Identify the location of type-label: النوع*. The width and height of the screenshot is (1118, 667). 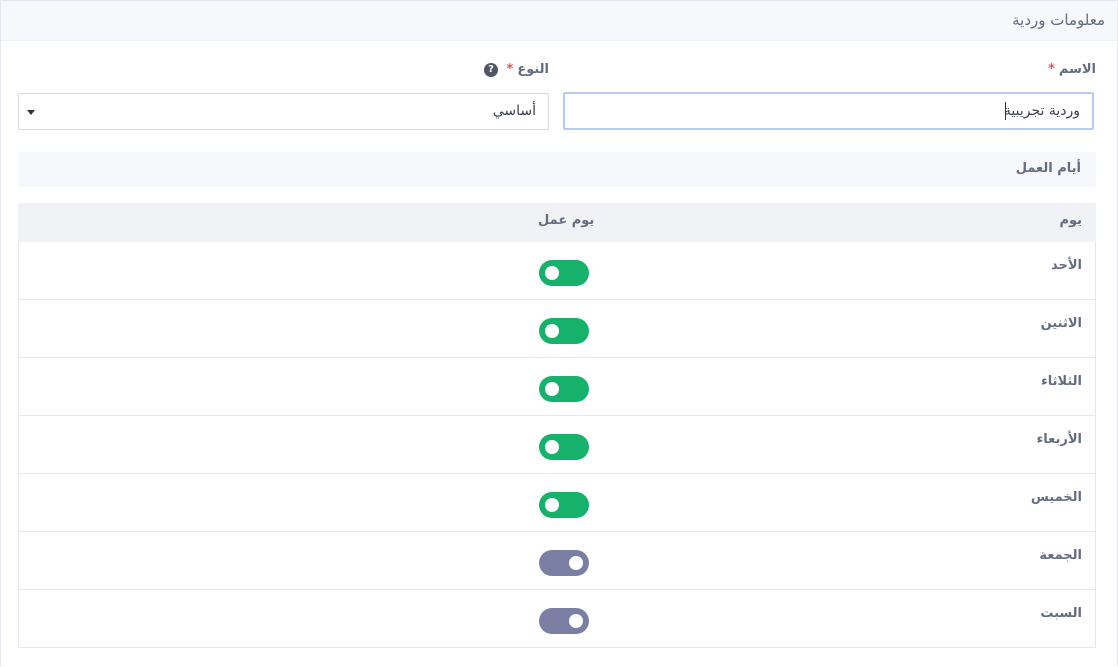
(528, 69).